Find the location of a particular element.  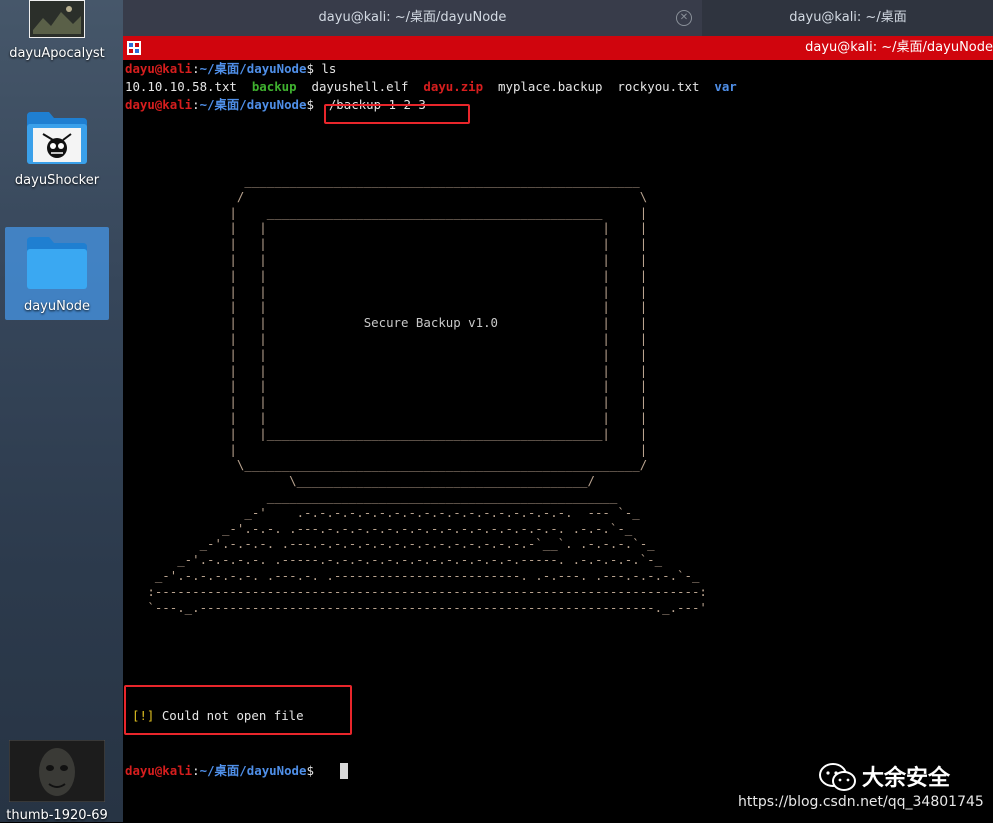

watermark-url: https://blog.csdn.net/qq_34801745 is located at coordinates (861, 802).